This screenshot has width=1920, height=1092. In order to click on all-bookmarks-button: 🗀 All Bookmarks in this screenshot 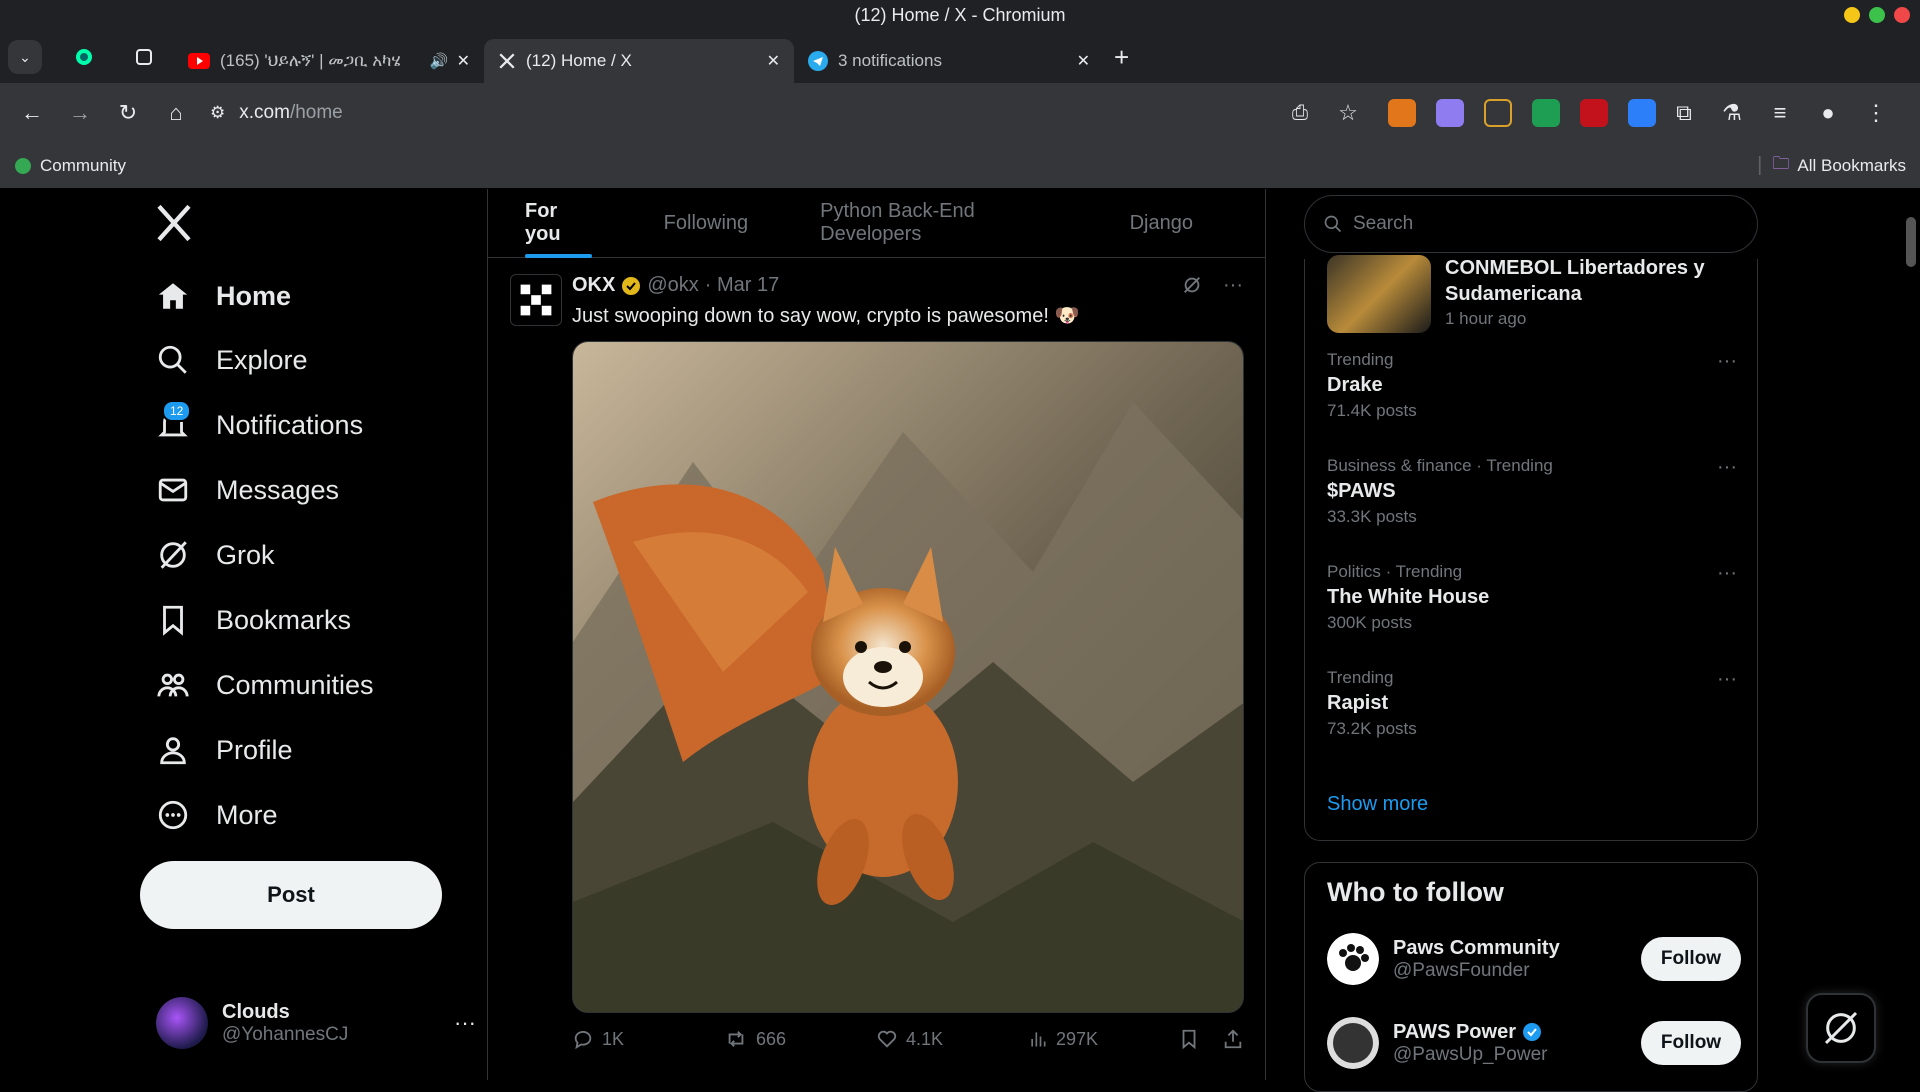, I will do `click(1839, 165)`.